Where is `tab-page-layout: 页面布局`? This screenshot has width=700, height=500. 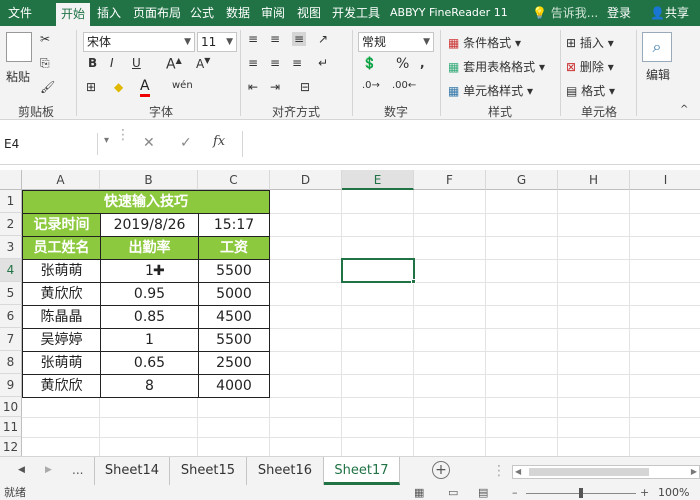
tab-page-layout: 页面布局 is located at coordinates (157, 13).